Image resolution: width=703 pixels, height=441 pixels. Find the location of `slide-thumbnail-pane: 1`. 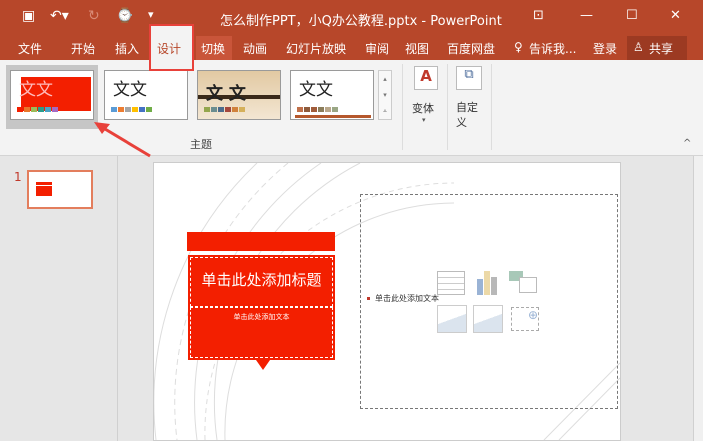

slide-thumbnail-pane: 1 is located at coordinates (59, 298).